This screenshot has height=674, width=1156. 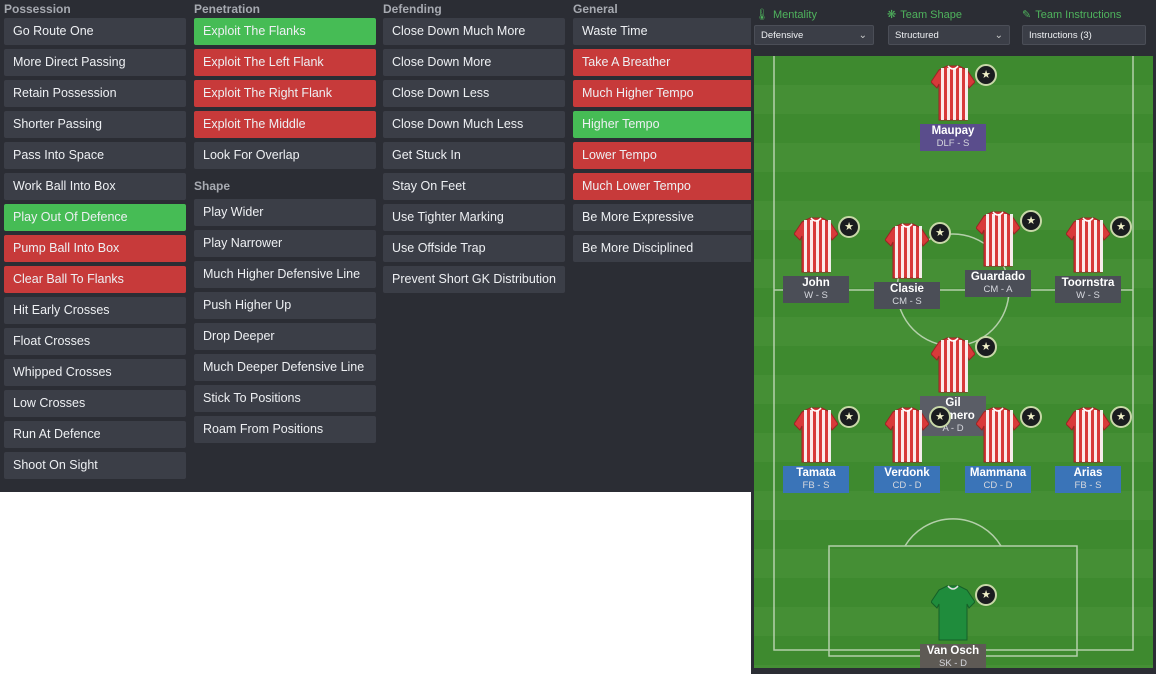 What do you see at coordinates (285, 31) in the screenshot?
I see `instruction-button: Exploit The Flanks` at bounding box center [285, 31].